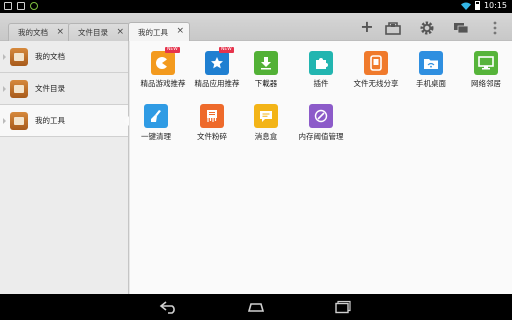 This screenshot has width=512, height=320. Describe the element at coordinates (321, 63) in the screenshot. I see `puzzle-icon` at that location.